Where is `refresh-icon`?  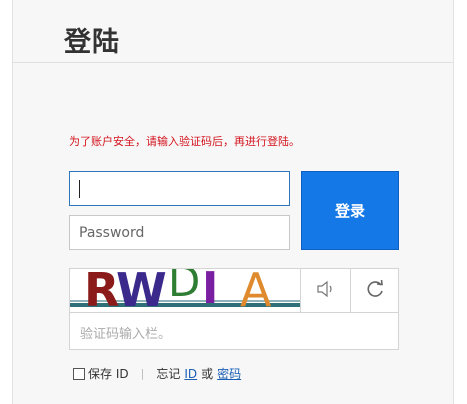 refresh-icon is located at coordinates (375, 291).